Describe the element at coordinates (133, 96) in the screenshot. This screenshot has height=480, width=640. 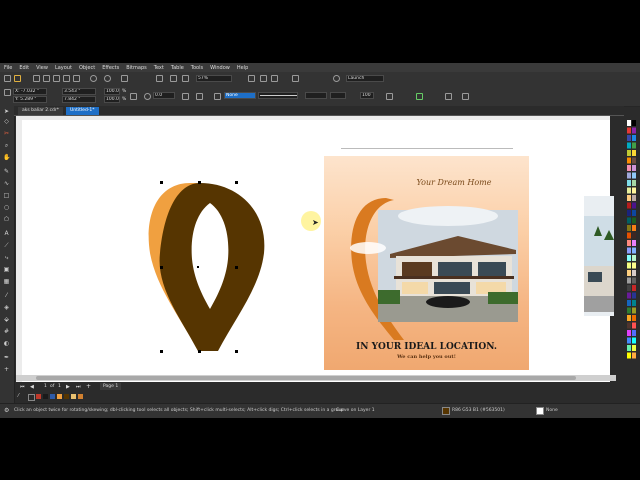
I see `lock-ratio-icon` at that location.